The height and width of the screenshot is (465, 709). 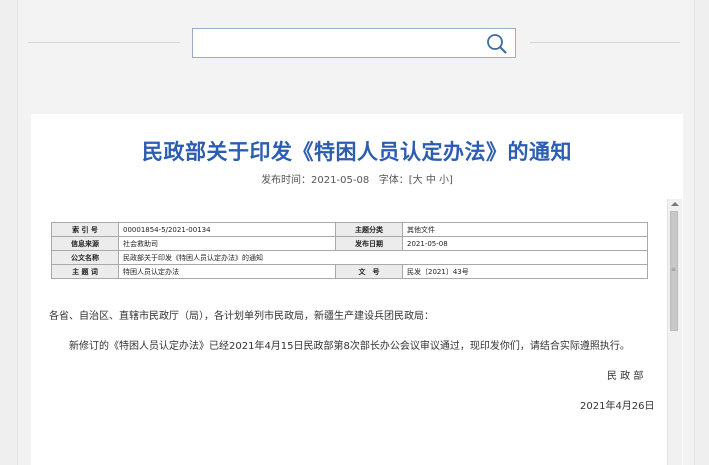 What do you see at coordinates (674, 269) in the screenshot?
I see `scroll-grip-icon: ≡` at bounding box center [674, 269].